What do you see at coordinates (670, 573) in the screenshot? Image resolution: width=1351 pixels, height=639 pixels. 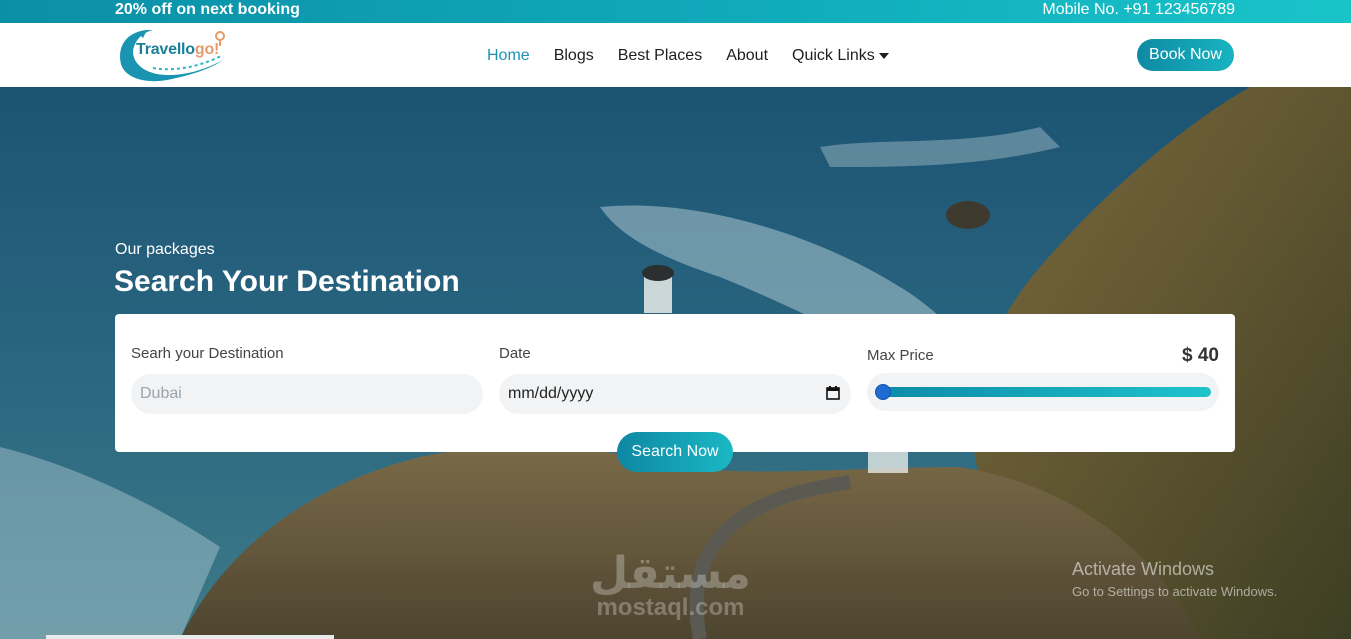 I see `watermark-arabic: مستقل` at bounding box center [670, 573].